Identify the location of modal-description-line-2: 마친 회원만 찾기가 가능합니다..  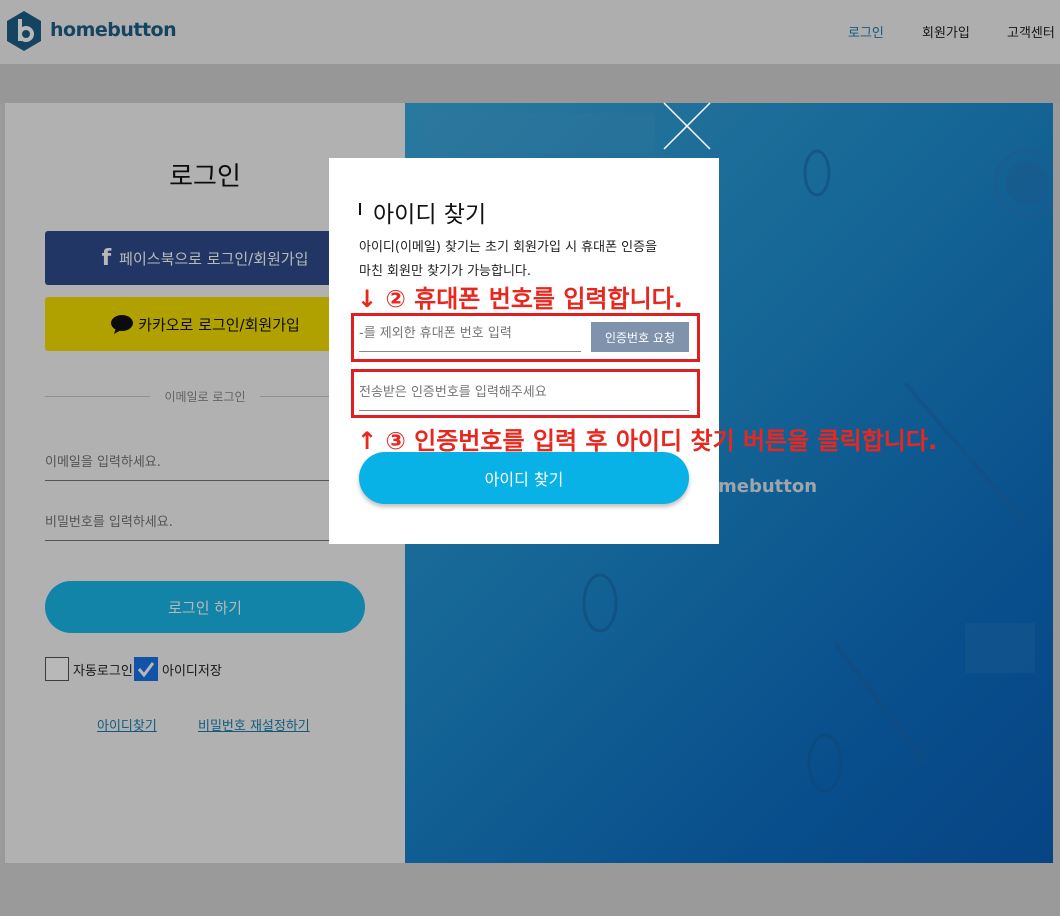
(445, 271).